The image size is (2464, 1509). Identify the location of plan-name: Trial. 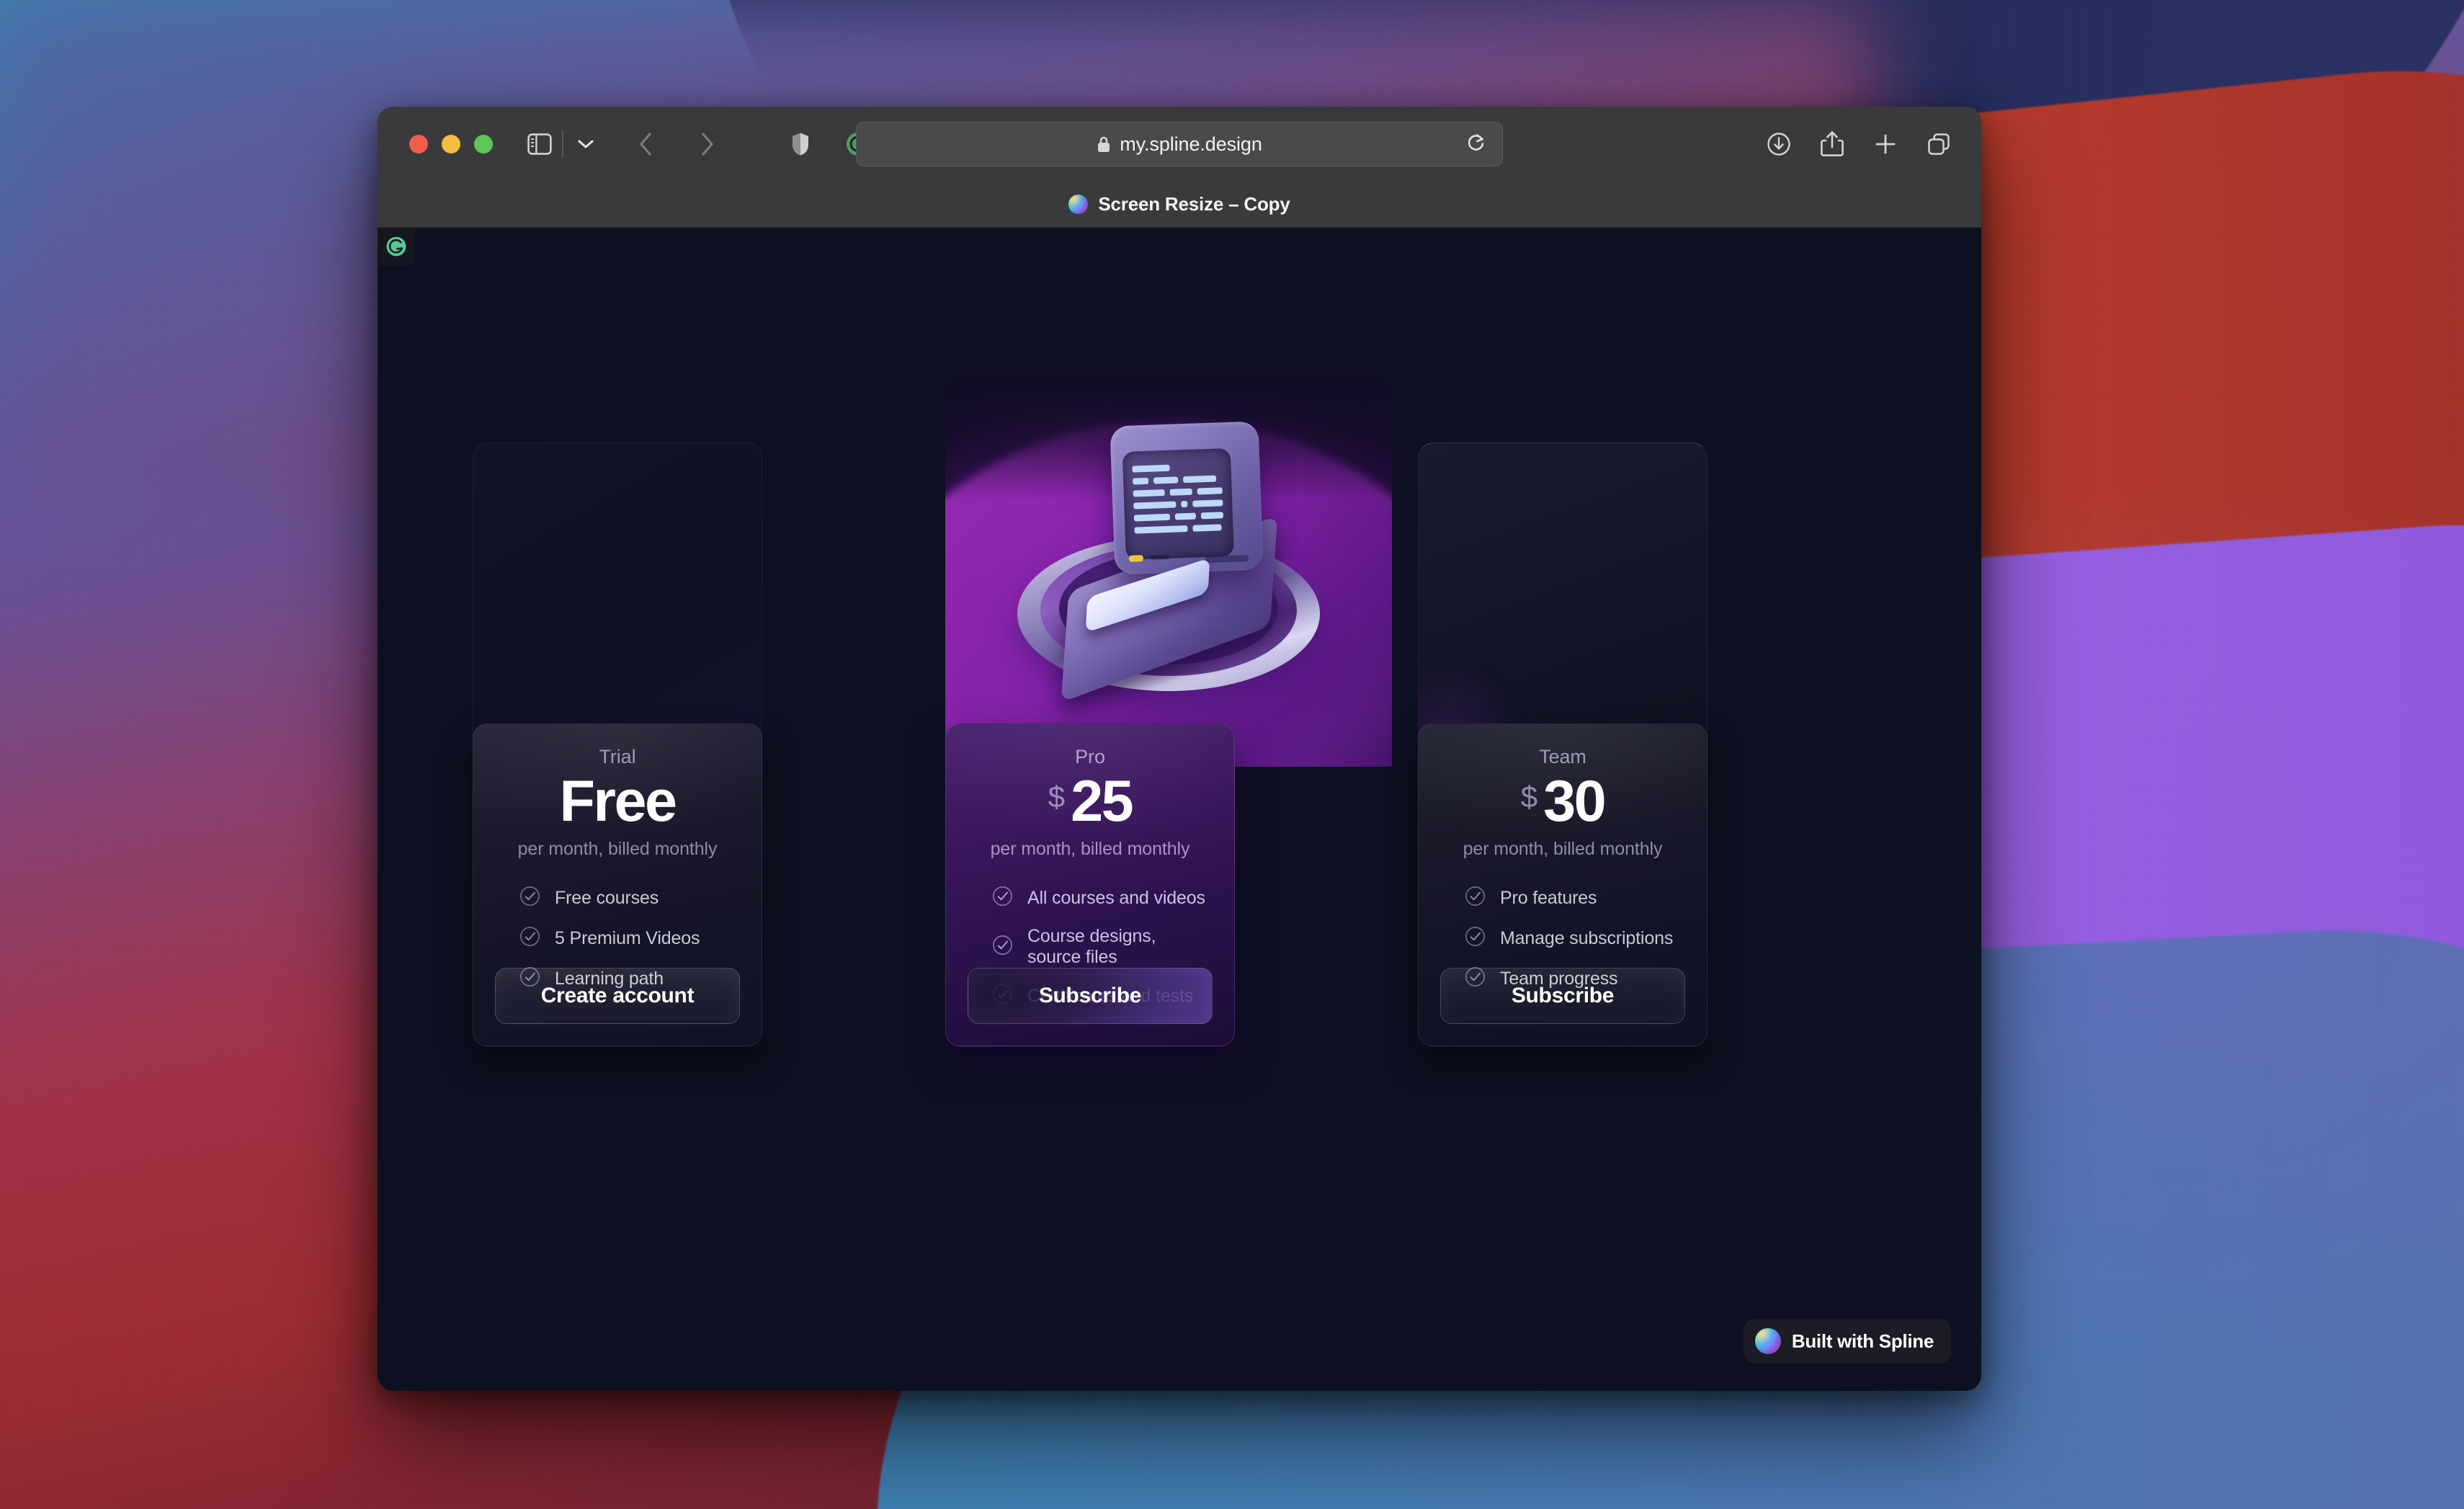
(617, 756).